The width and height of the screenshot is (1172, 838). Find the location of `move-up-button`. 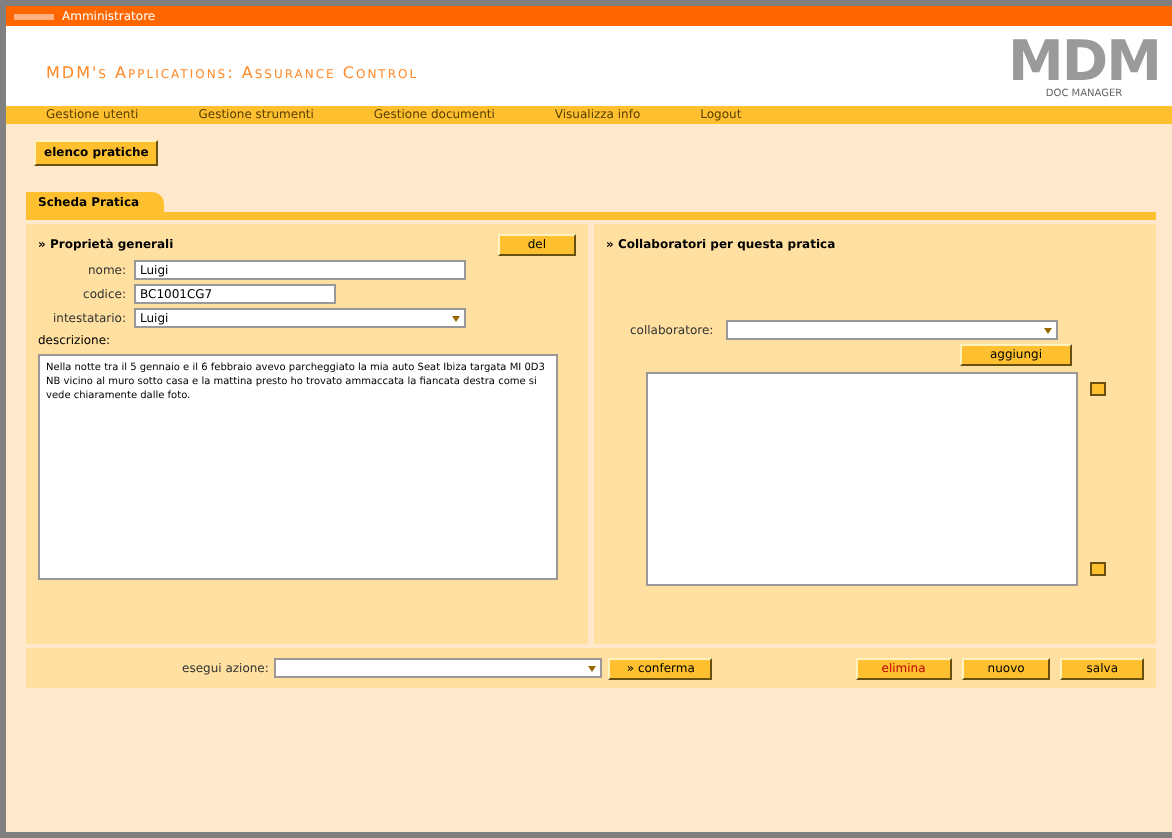

move-up-button is located at coordinates (1098, 389).